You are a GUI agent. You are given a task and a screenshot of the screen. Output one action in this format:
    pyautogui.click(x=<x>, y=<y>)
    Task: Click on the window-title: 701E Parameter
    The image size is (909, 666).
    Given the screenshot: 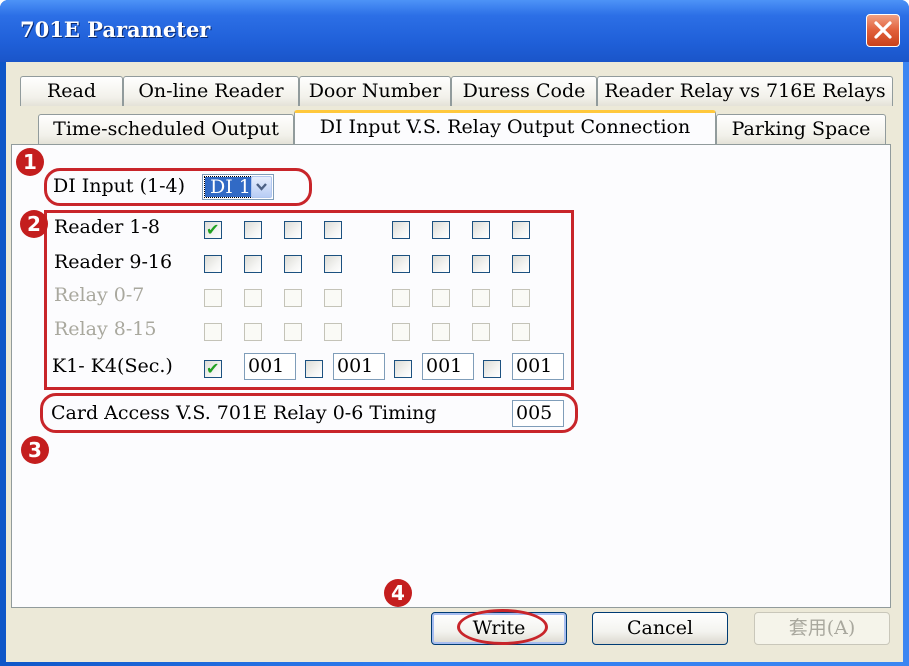 What is the action you would take?
    pyautogui.click(x=115, y=29)
    